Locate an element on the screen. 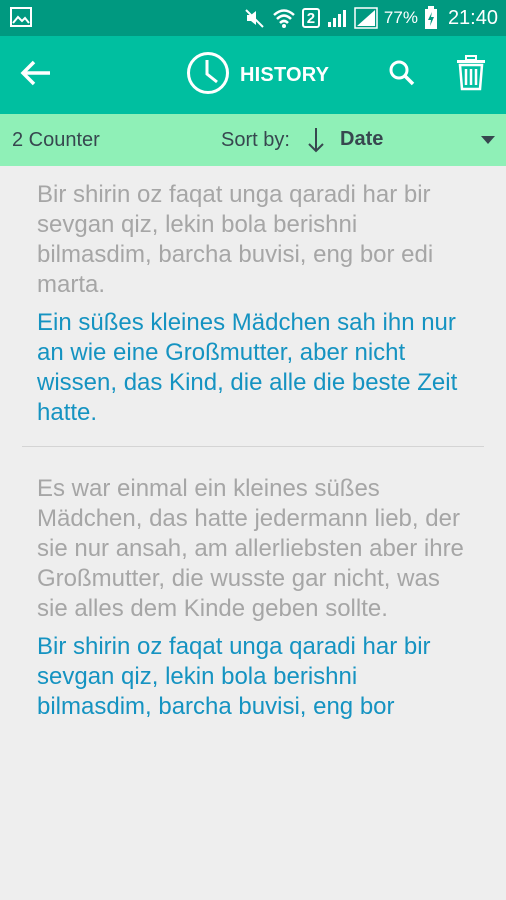 Image resolution: width=506 pixels, height=900 pixels. app-bar: HISTORY is located at coordinates (253, 75).